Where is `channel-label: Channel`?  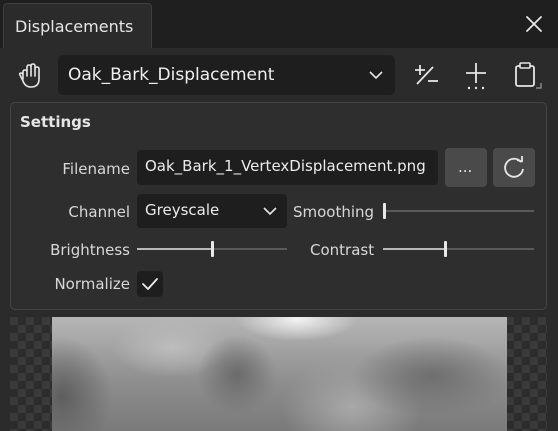 channel-label: Channel is located at coordinates (99, 212).